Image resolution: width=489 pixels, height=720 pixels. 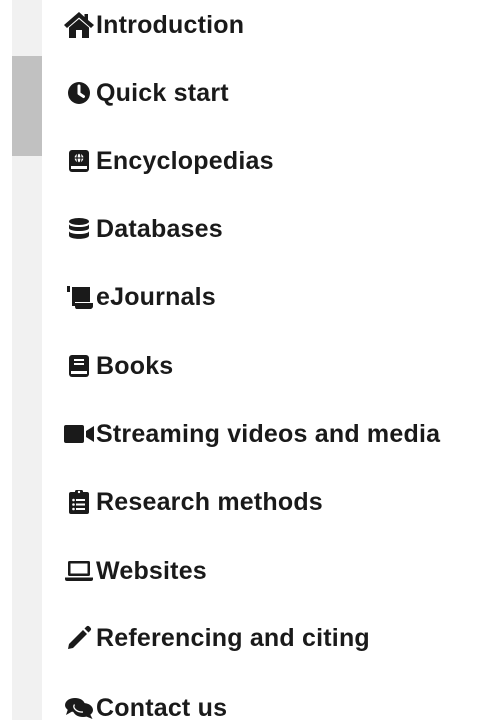 I want to click on comments-icon, so click(x=79, y=706).